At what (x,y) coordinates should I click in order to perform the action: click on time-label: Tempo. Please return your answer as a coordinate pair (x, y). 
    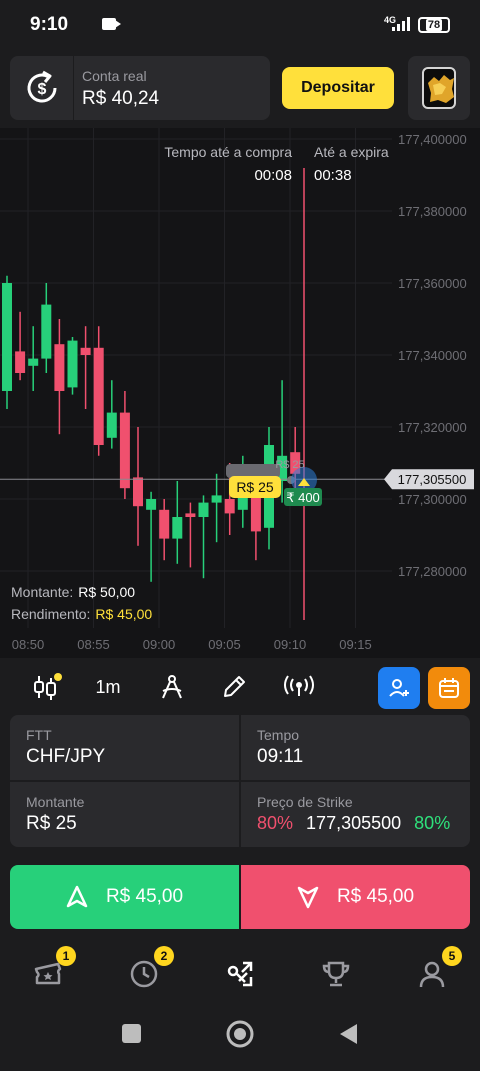
    Looking at the image, I should click on (278, 735).